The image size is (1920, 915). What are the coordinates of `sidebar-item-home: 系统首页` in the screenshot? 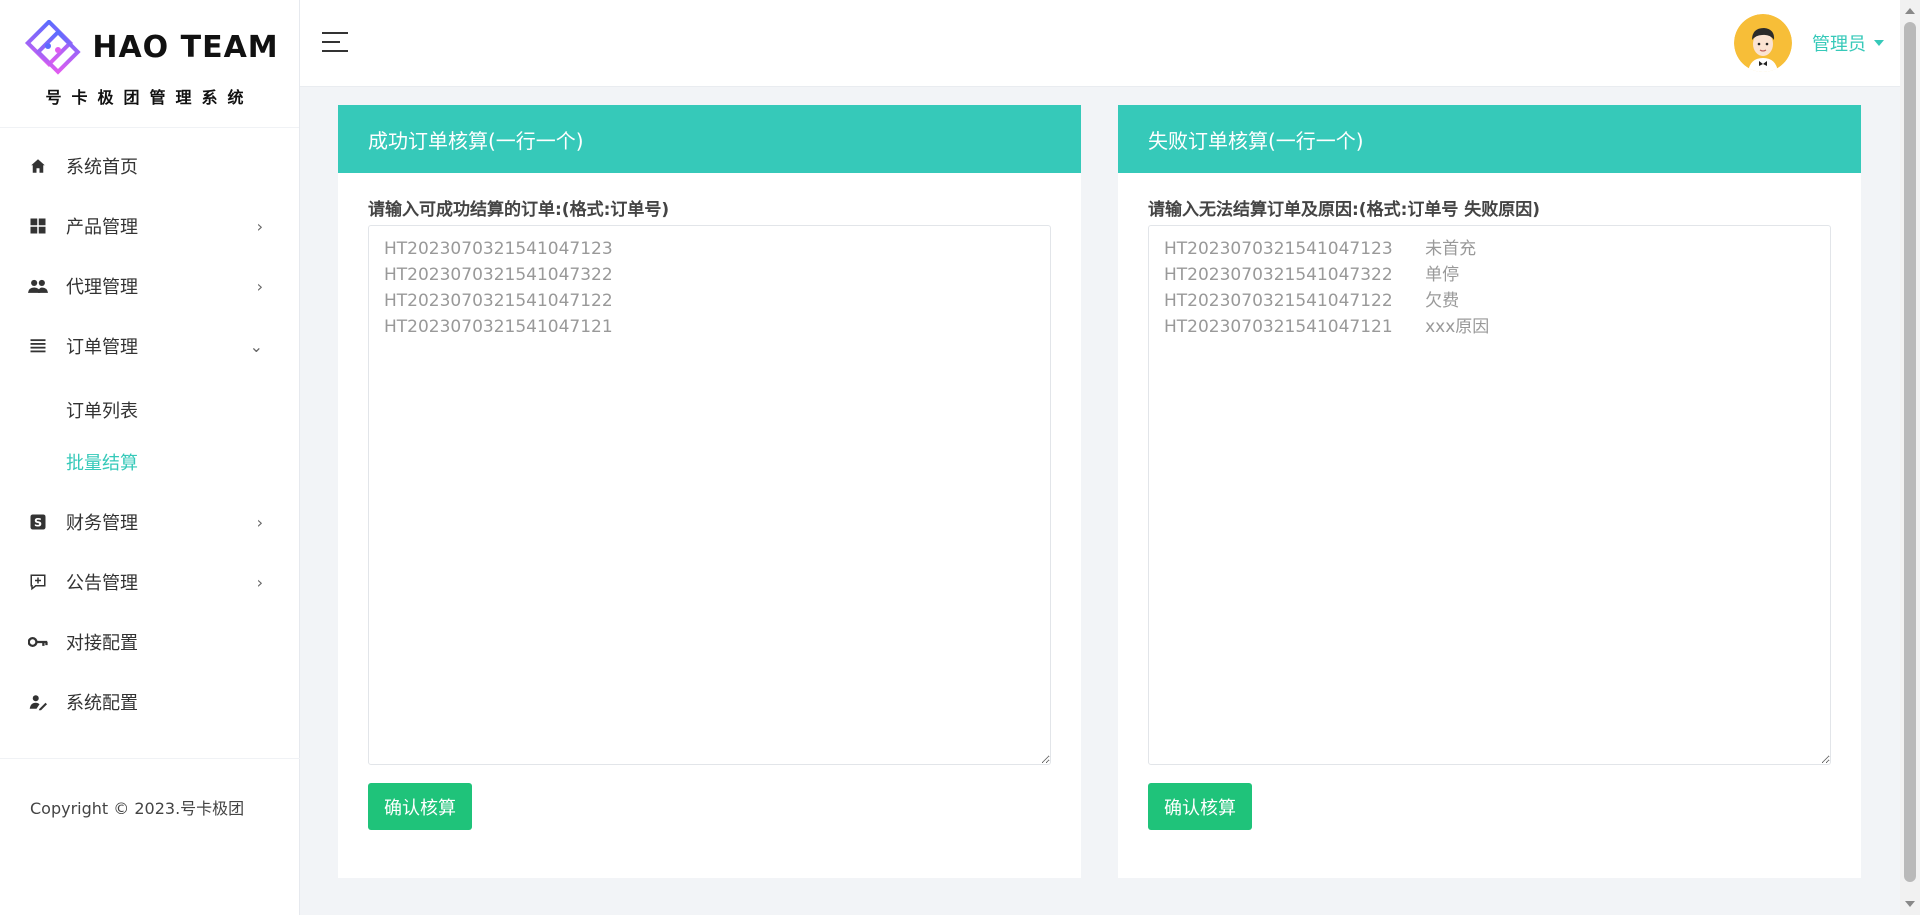 It's located at (149, 166).